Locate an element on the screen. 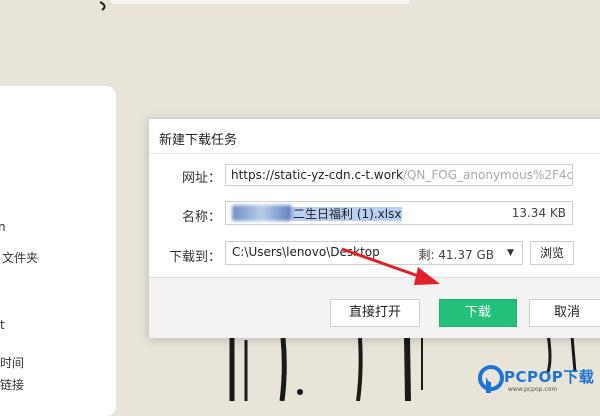  filename-field: 二生日福利 (1).xlsx 13.34 KB is located at coordinates (399, 213).